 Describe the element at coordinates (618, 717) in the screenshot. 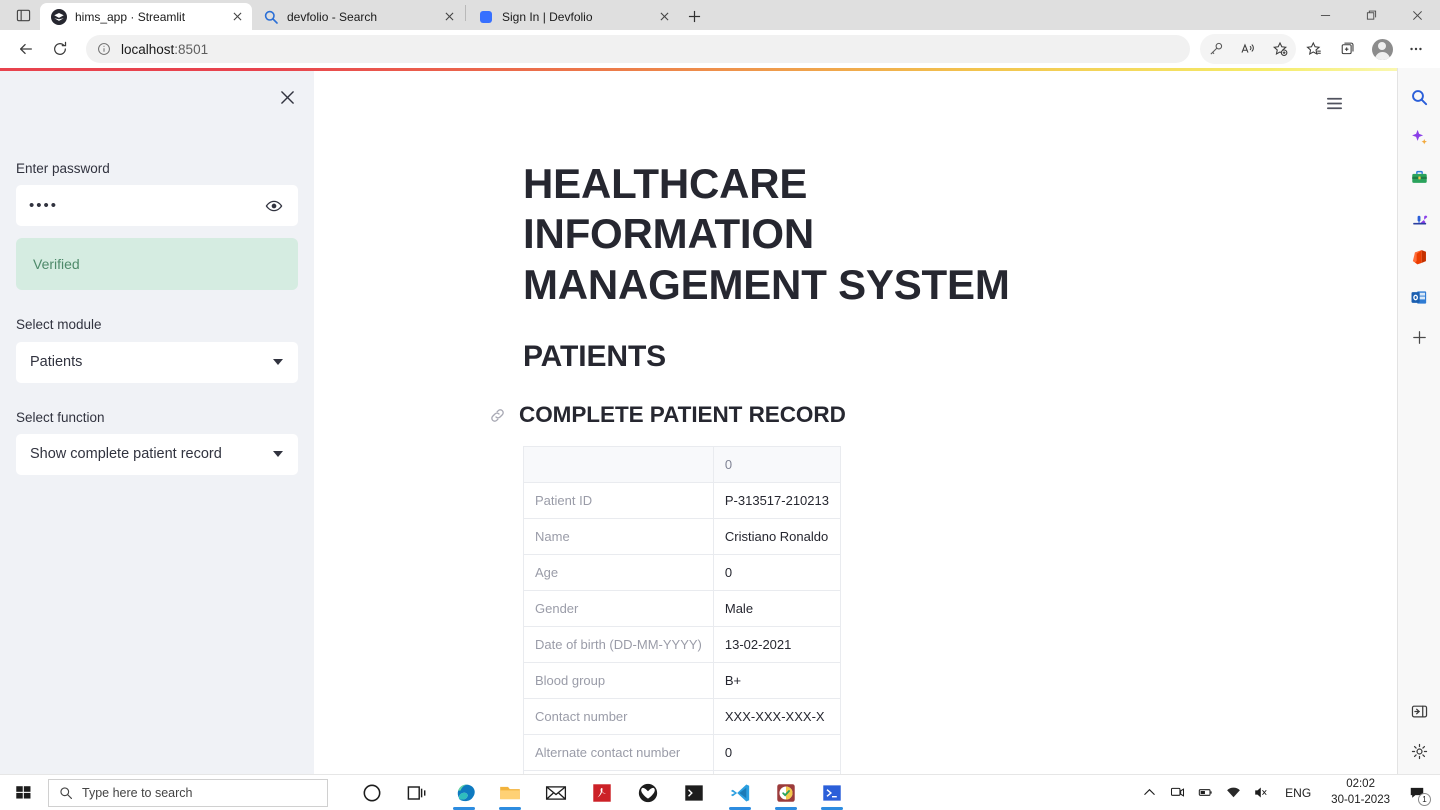

I see `row-label: Contact number` at that location.